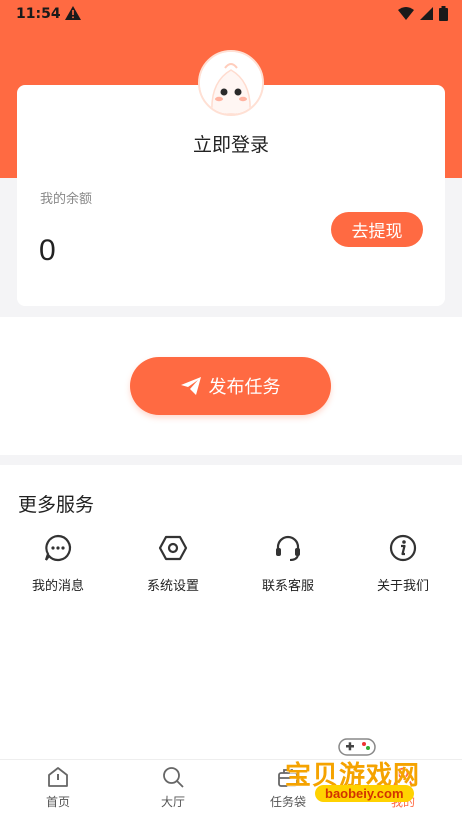 The image size is (462, 821). Describe the element at coordinates (56, 505) in the screenshot. I see `services-title: 更多服务` at that location.